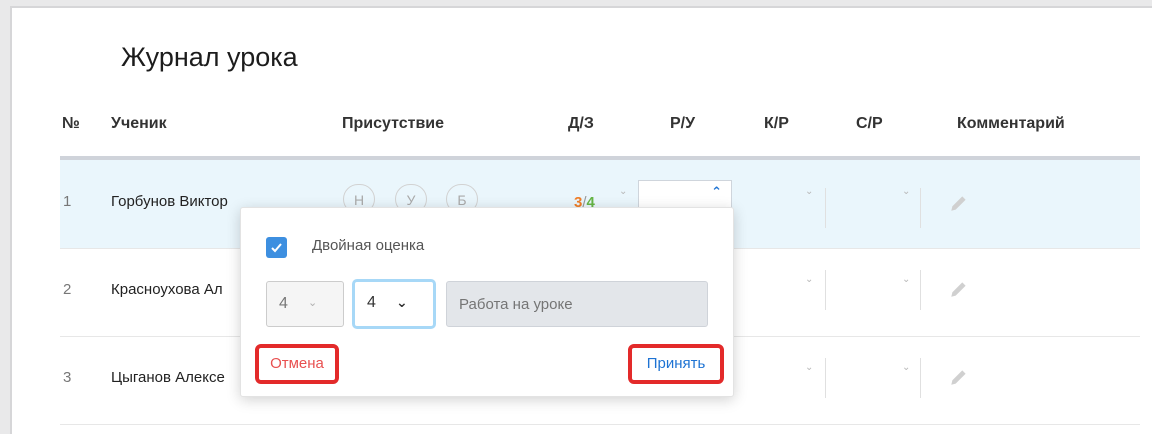 The width and height of the screenshot is (1152, 434). Describe the element at coordinates (209, 57) in the screenshot. I see `page-title: Журнал урока` at that location.